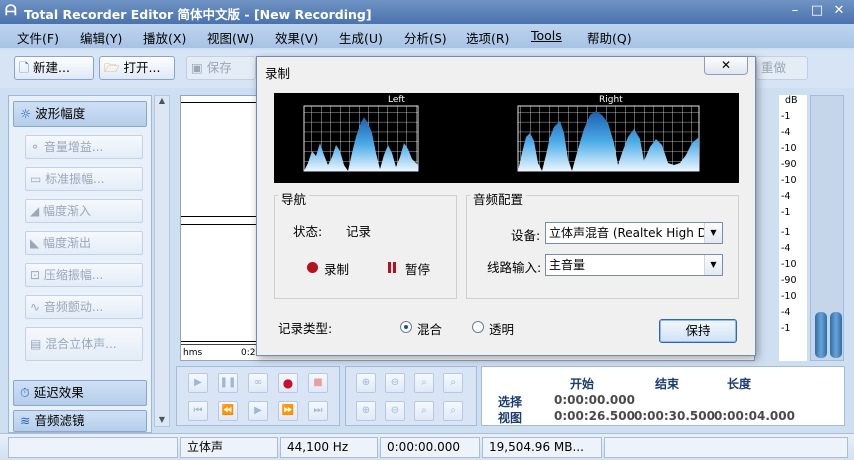 Image resolution: width=854 pixels, height=460 pixels. What do you see at coordinates (318, 411) in the screenshot?
I see `go-end-icon: ⏭` at bounding box center [318, 411].